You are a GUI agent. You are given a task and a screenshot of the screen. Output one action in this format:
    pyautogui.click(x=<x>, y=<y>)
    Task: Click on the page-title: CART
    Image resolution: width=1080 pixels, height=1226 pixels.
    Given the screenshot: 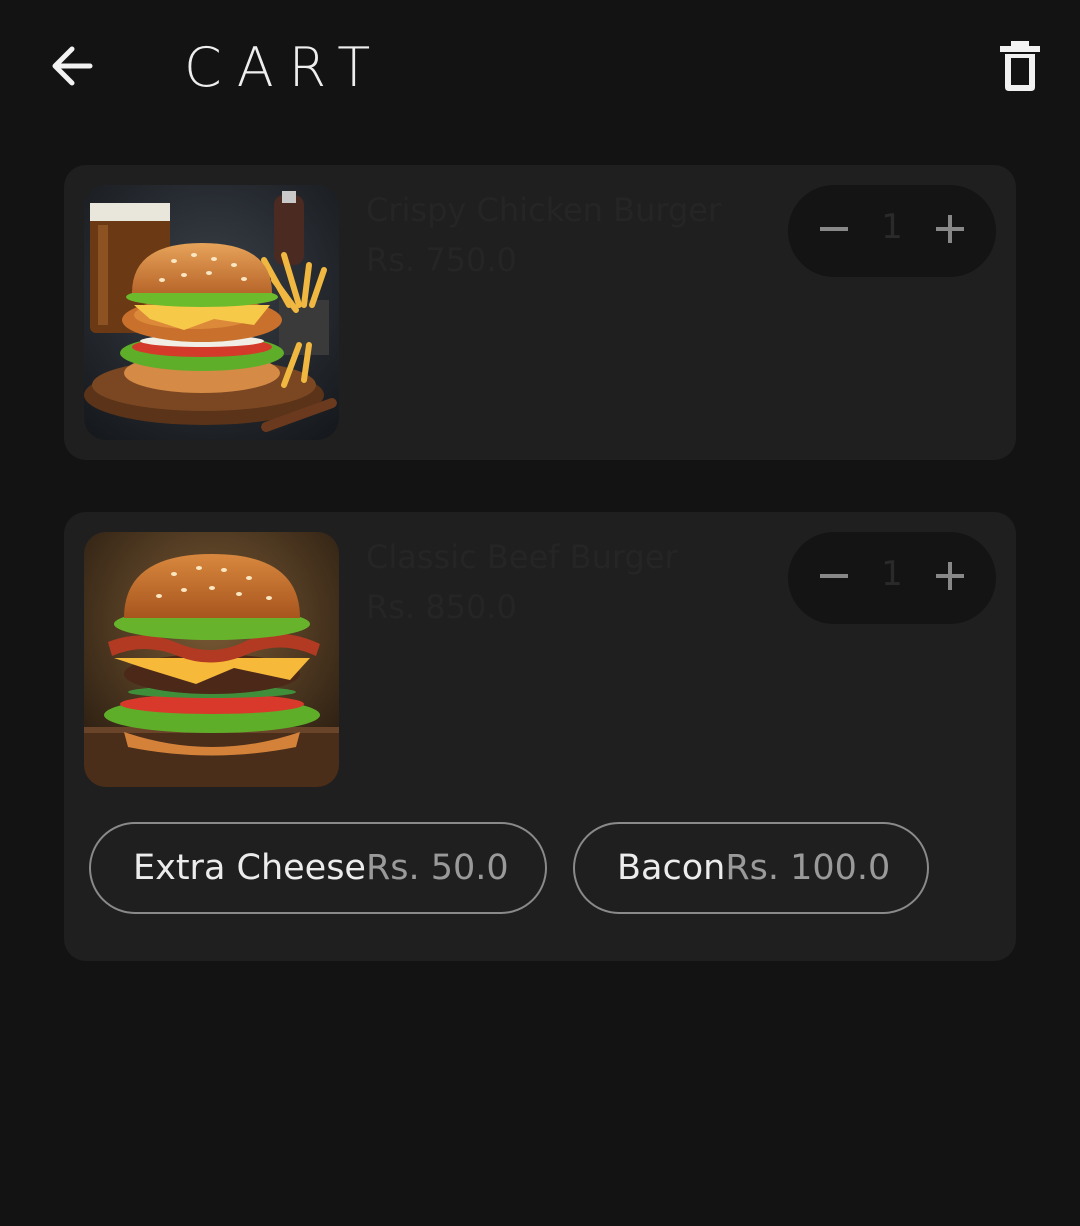 What is the action you would take?
    pyautogui.click(x=285, y=67)
    